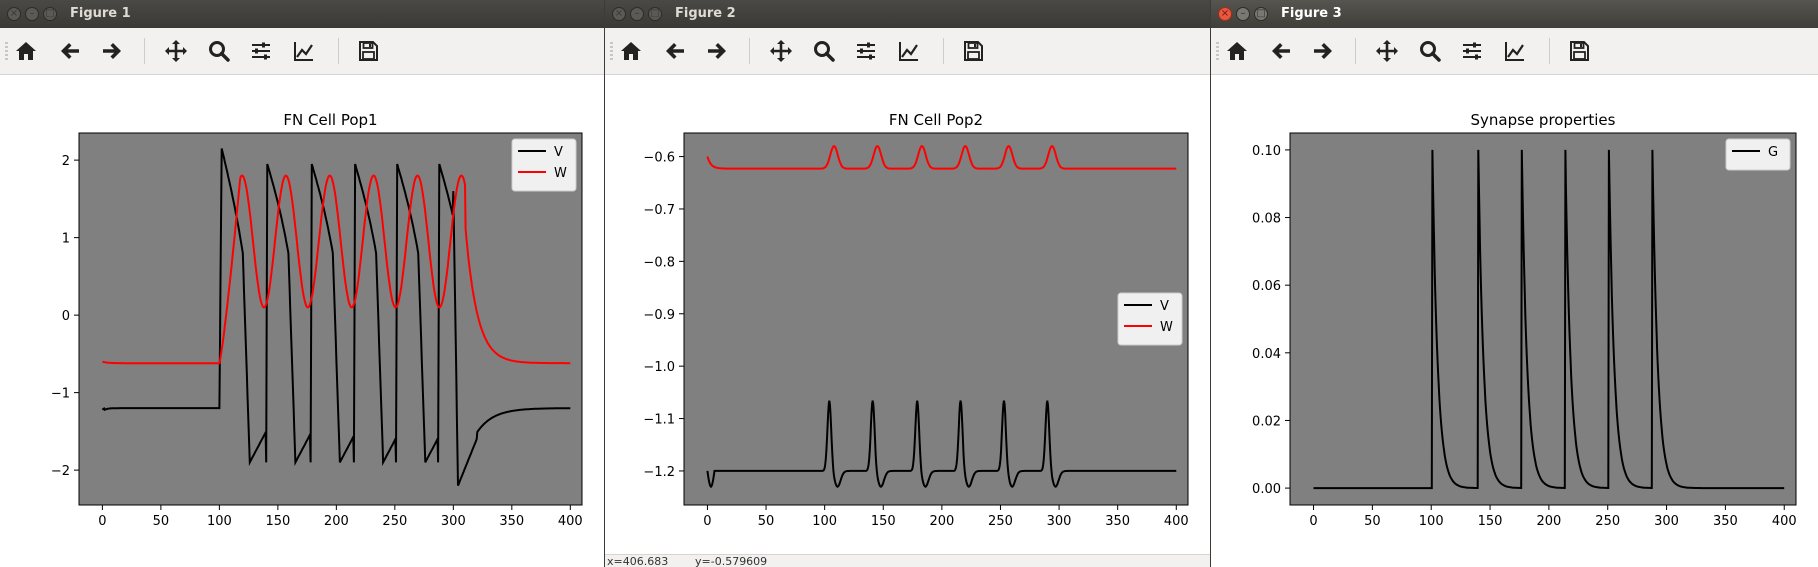 The width and height of the screenshot is (1818, 567). What do you see at coordinates (1266, 151) in the screenshot?
I see `y-tick-label: 0.10` at bounding box center [1266, 151].